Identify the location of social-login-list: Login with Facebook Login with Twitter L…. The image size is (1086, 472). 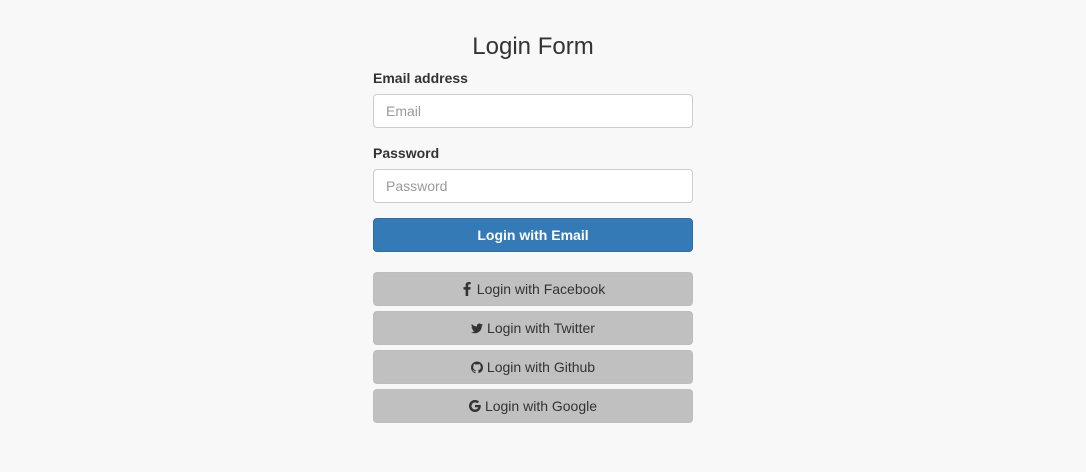
(533, 347).